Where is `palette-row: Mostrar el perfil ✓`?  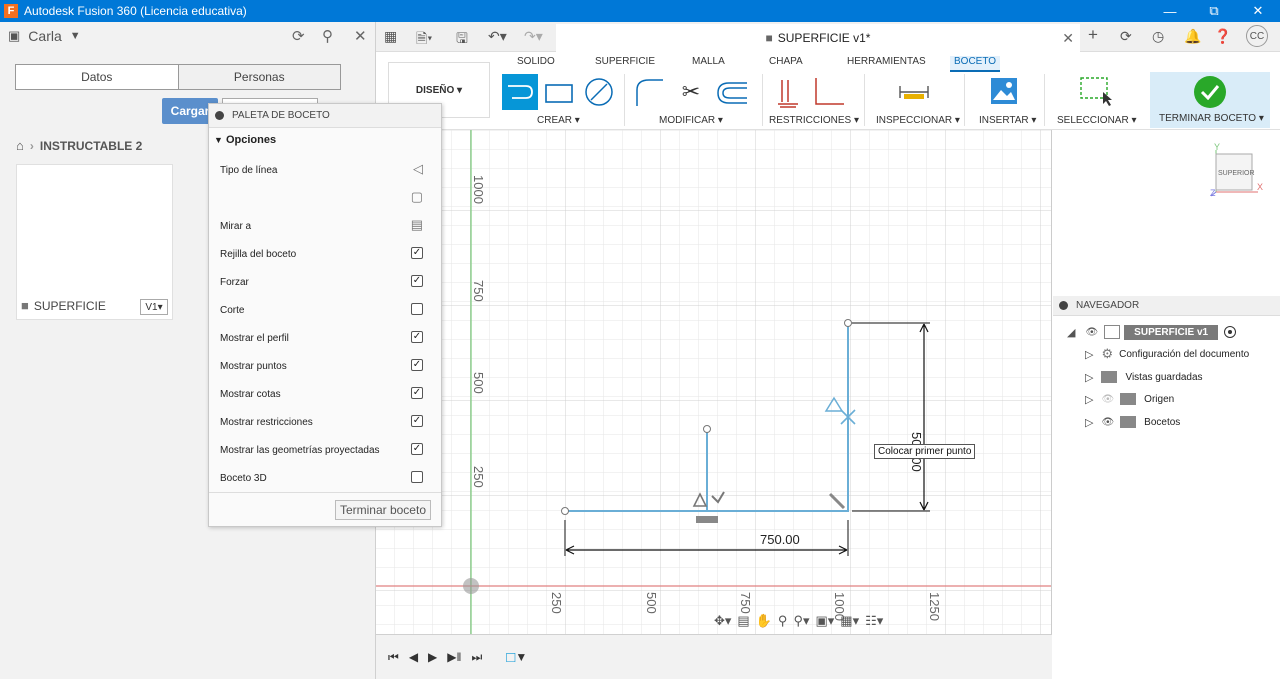 palette-row: Mostrar el perfil ✓ is located at coordinates (327, 338).